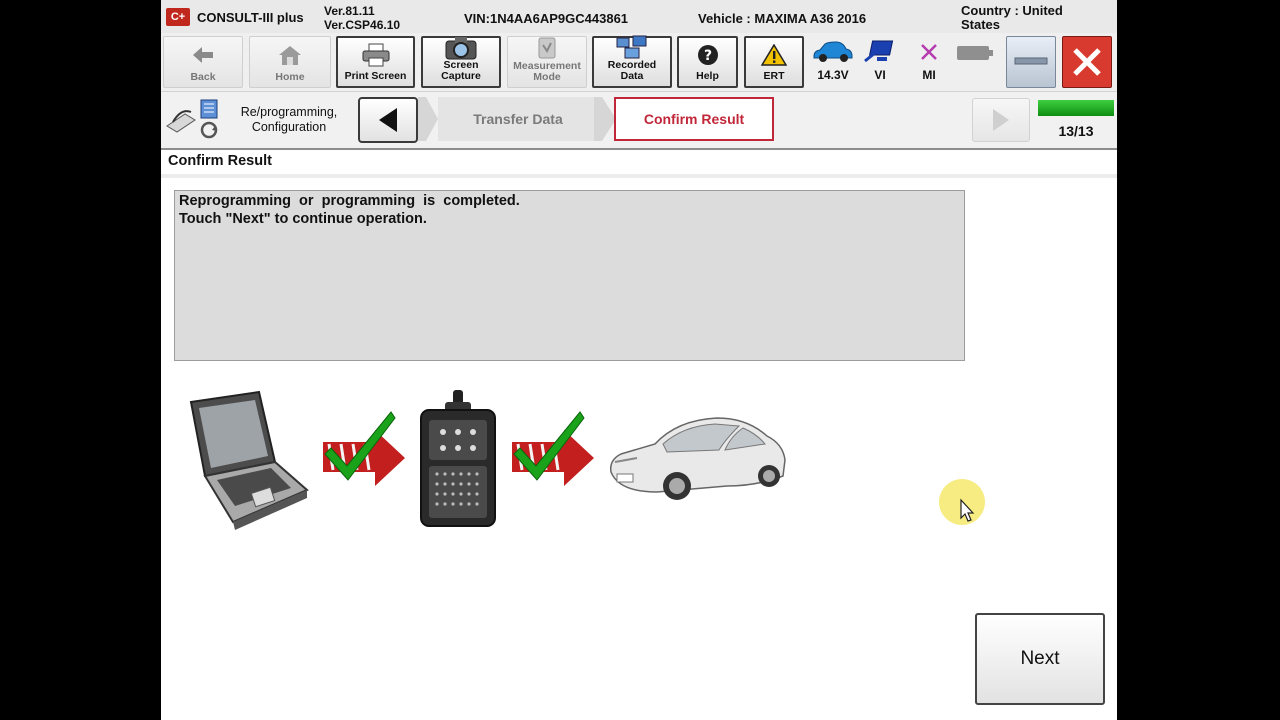 This screenshot has height=720, width=1280. I want to click on progress-text: 13/13, so click(1076, 131).